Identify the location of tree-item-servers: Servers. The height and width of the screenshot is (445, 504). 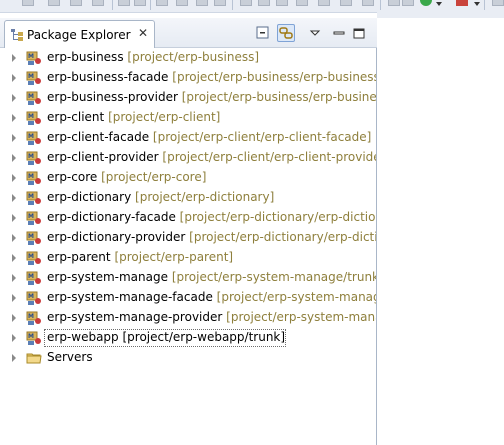
(188, 358).